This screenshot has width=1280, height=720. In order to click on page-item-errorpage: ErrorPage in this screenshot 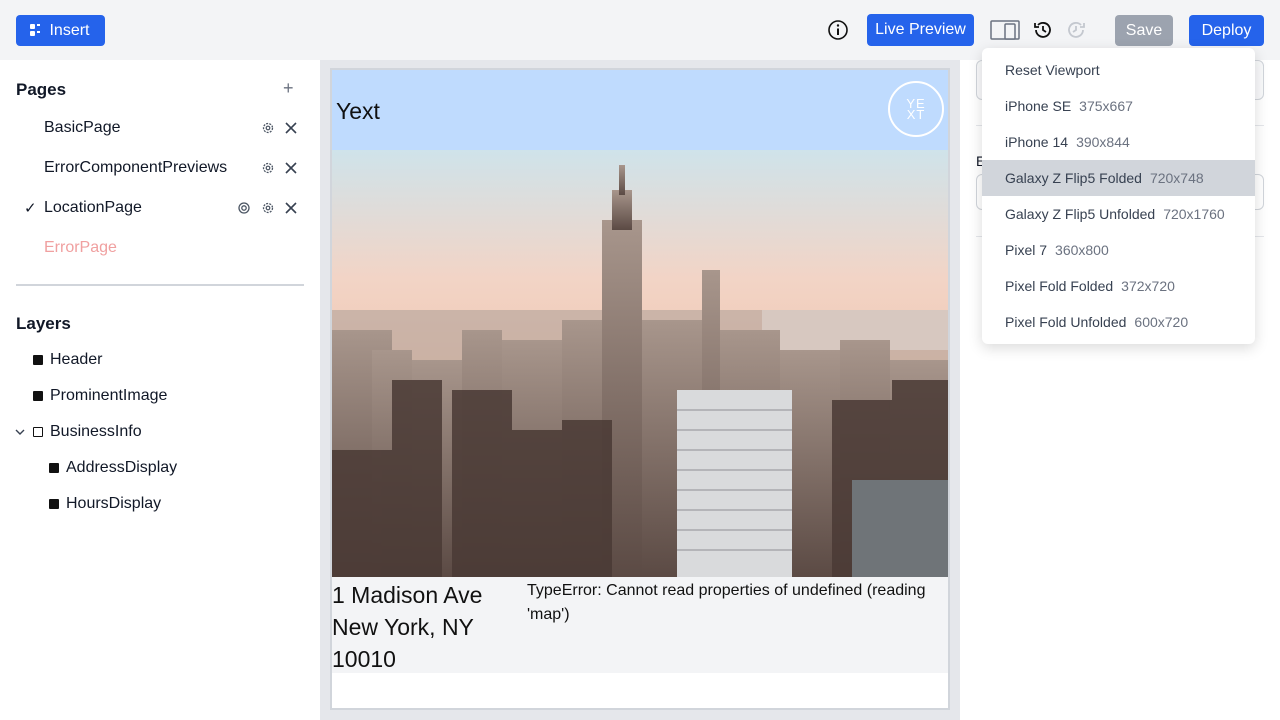, I will do `click(160, 248)`.